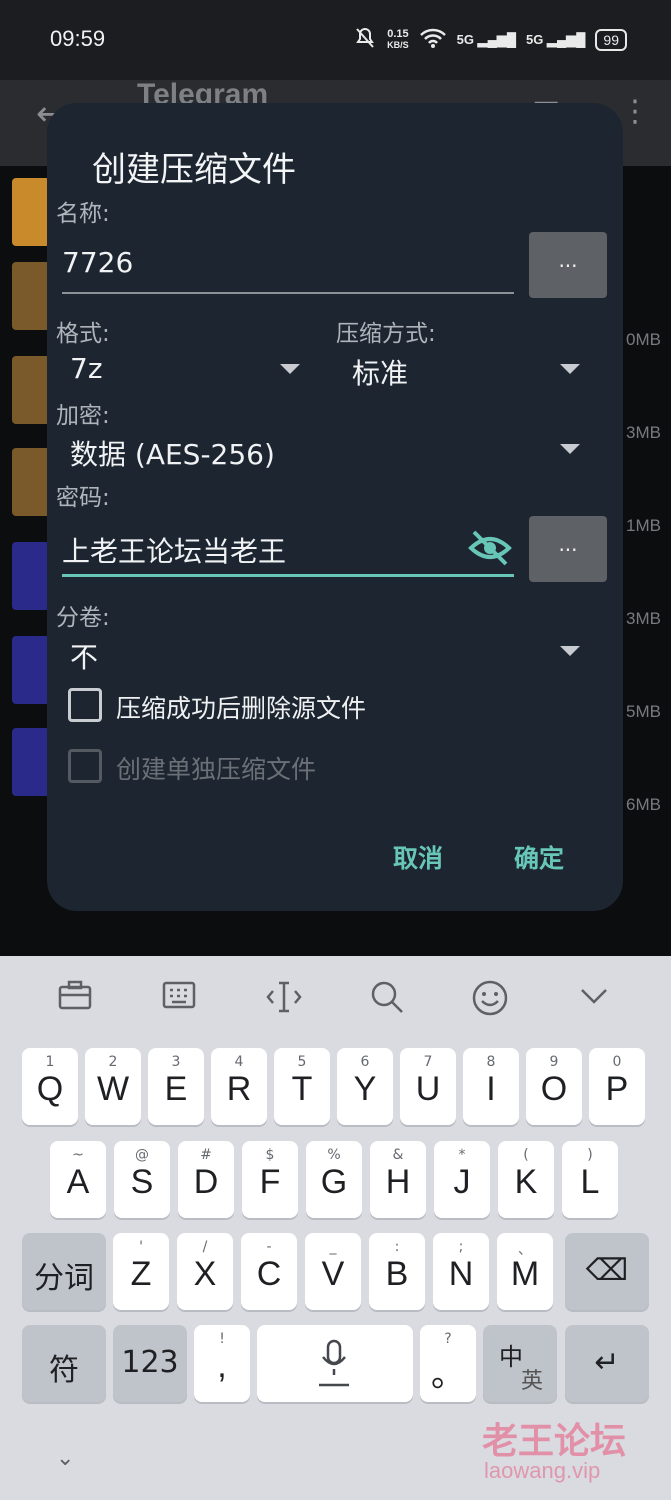  I want to click on file-size: 3MB, so click(643, 432).